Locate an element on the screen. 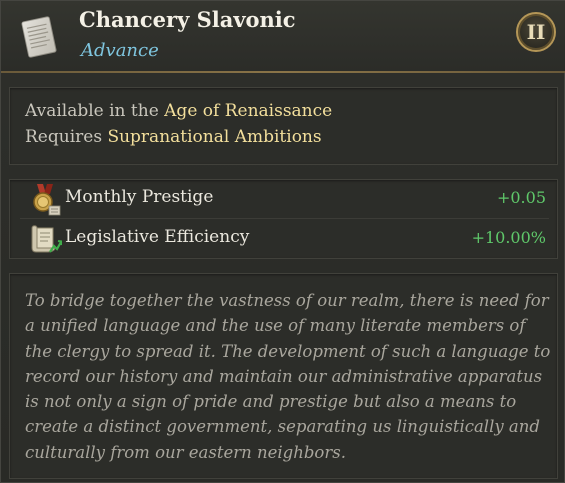 This screenshot has height=483, width=565. age-link: Age of Renaissance is located at coordinates (248, 111).